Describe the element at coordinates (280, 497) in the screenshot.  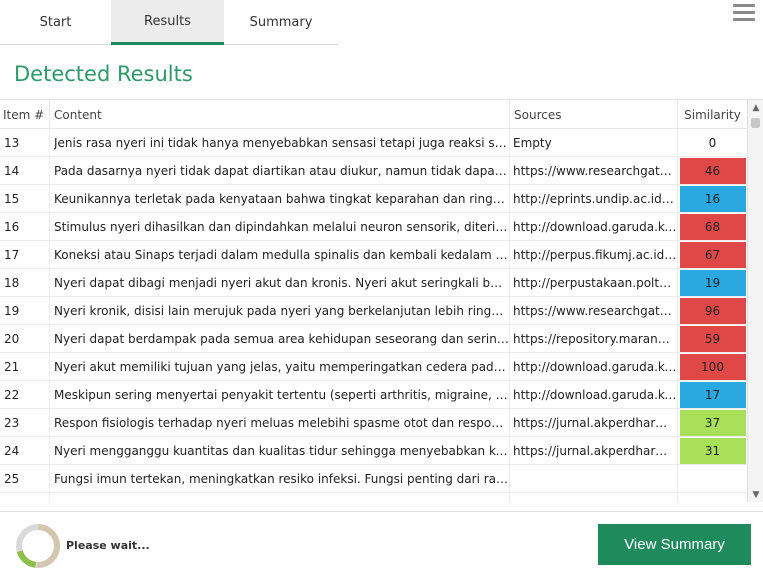
I see `content-cell` at that location.